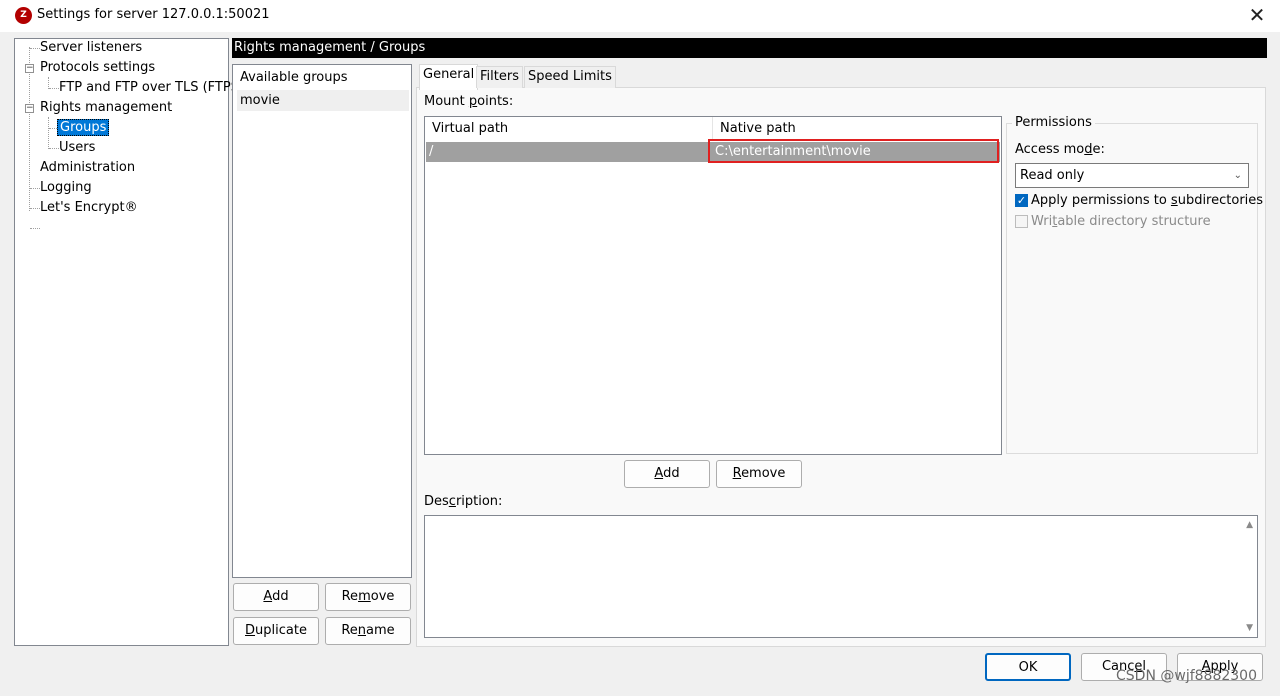  Describe the element at coordinates (368, 597) in the screenshot. I see `remove-group-button: Remove` at that location.